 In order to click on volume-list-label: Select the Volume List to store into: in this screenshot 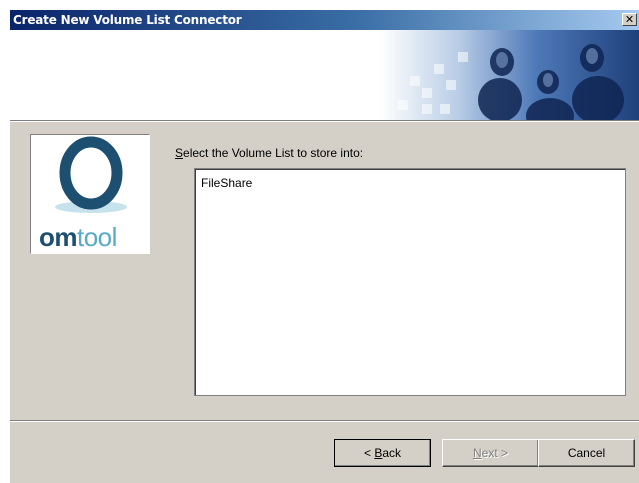, I will do `click(269, 153)`.